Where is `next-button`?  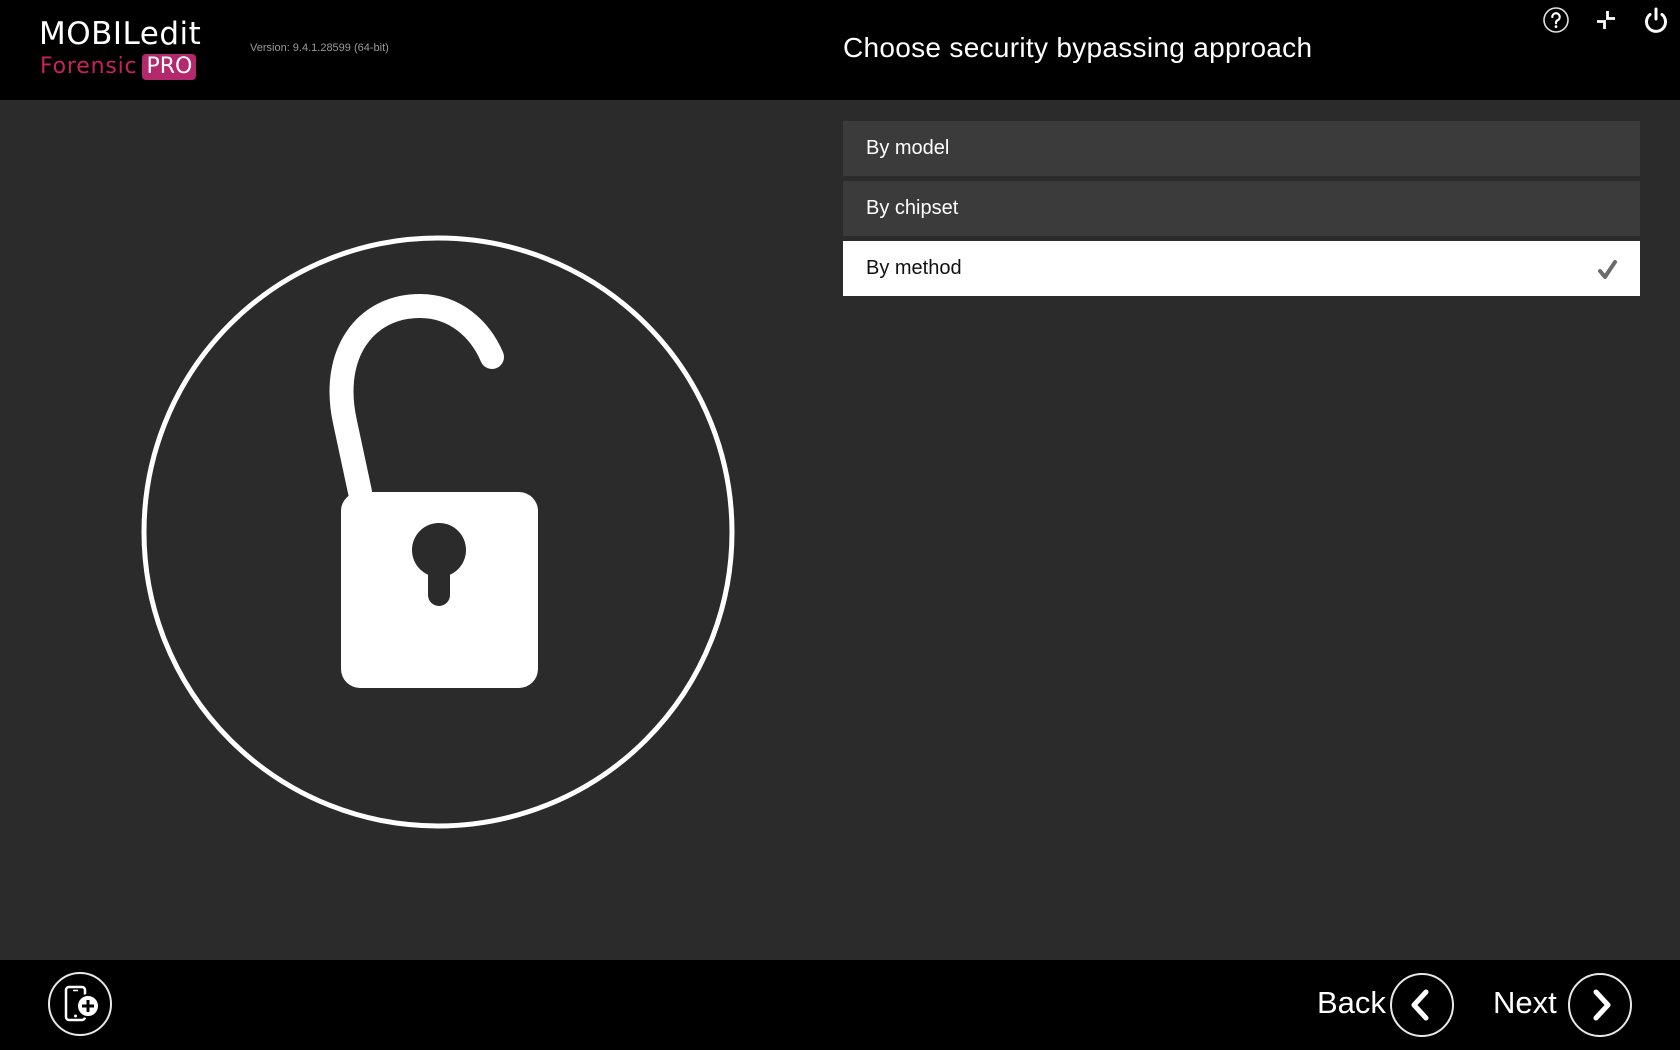
next-button is located at coordinates (1600, 1005).